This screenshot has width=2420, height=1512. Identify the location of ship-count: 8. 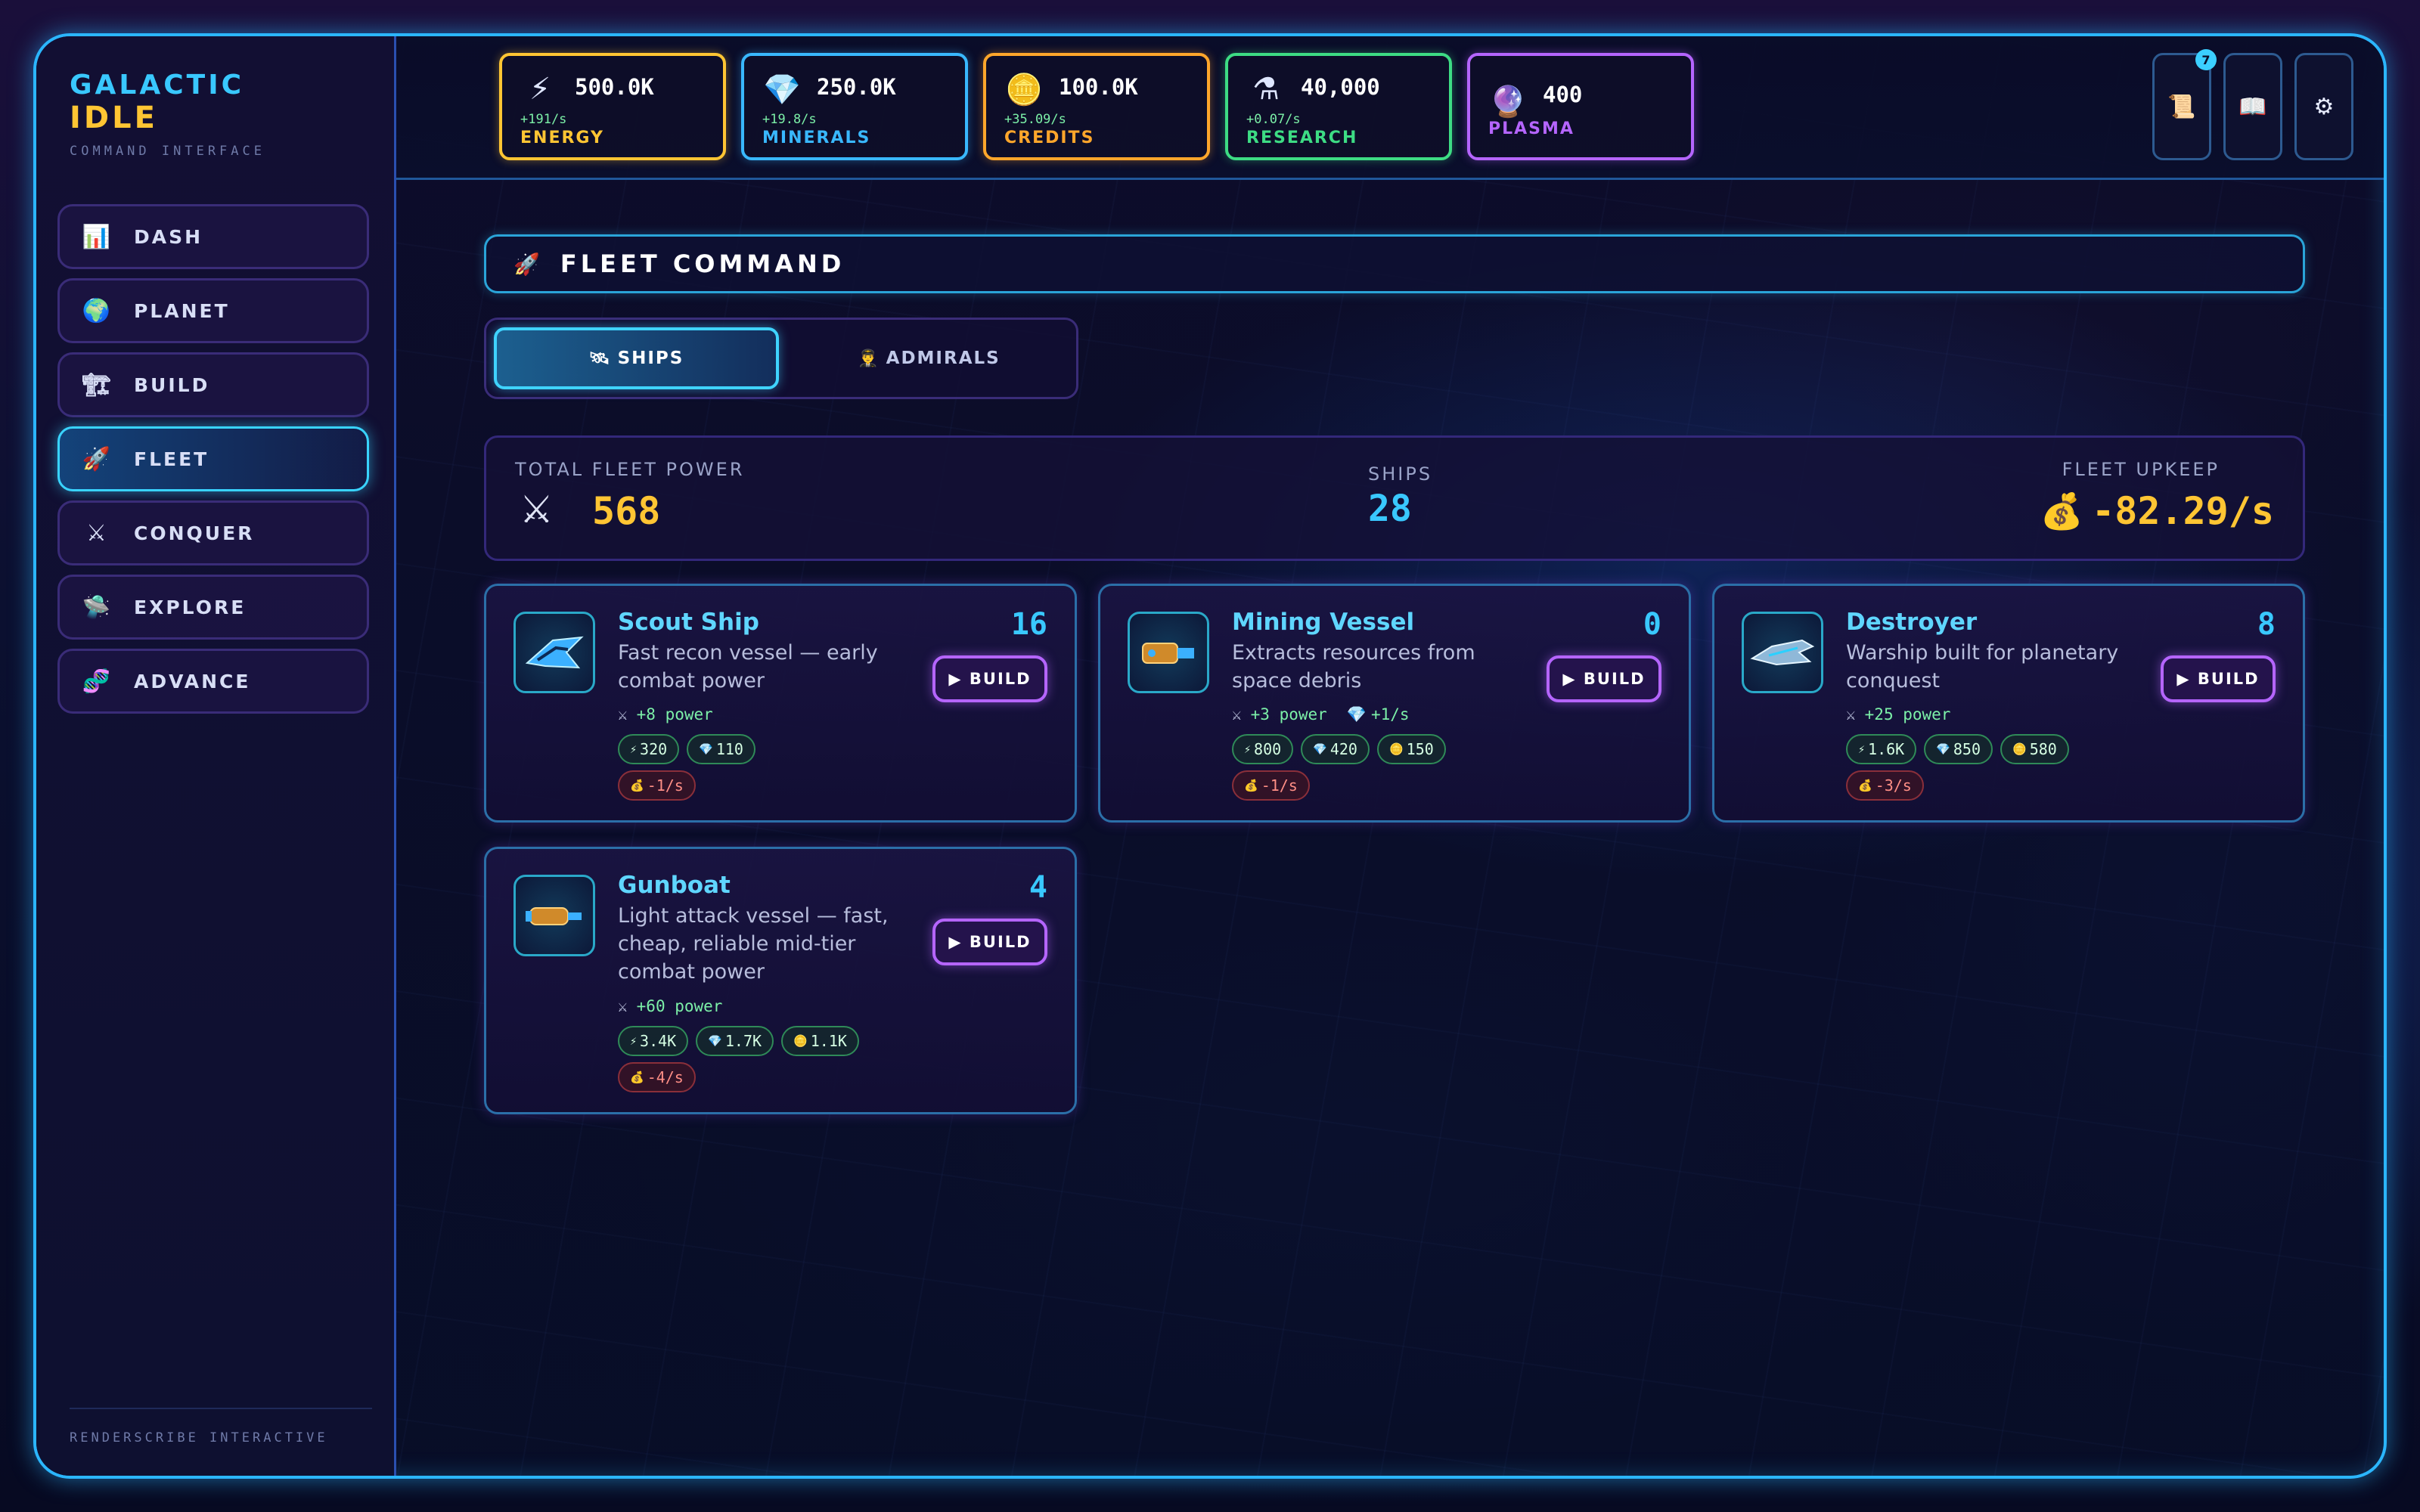
(2266, 624).